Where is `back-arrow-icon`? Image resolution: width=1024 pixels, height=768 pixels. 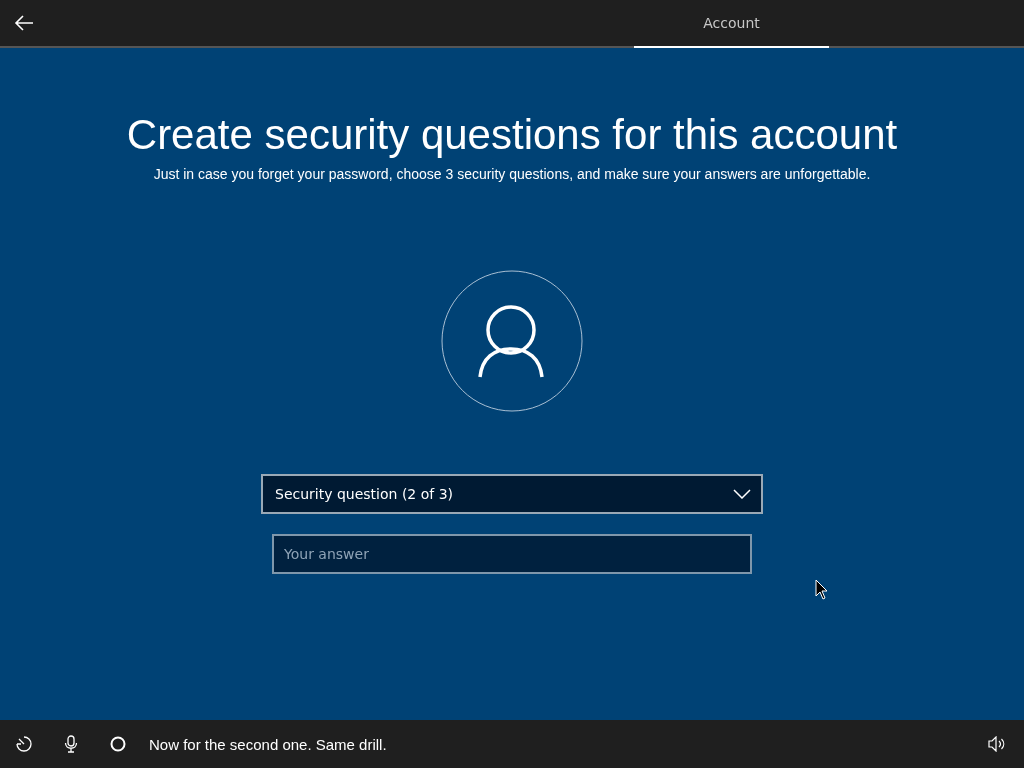
back-arrow-icon is located at coordinates (24, 23).